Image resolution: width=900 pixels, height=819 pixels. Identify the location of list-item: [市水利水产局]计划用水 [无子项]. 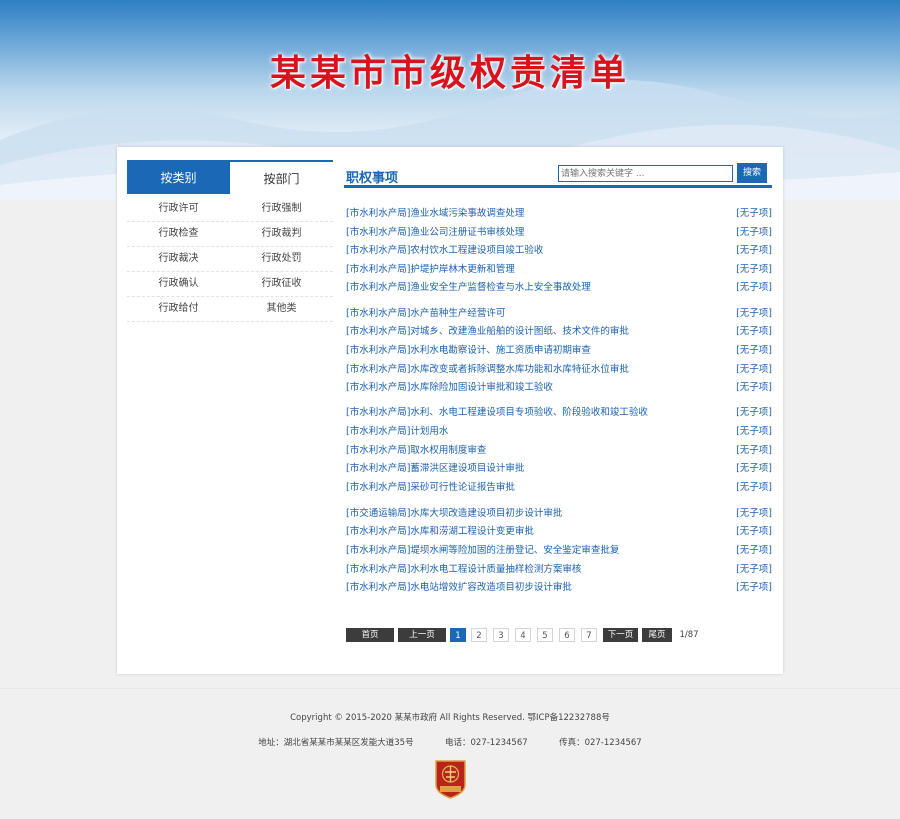
(559, 432).